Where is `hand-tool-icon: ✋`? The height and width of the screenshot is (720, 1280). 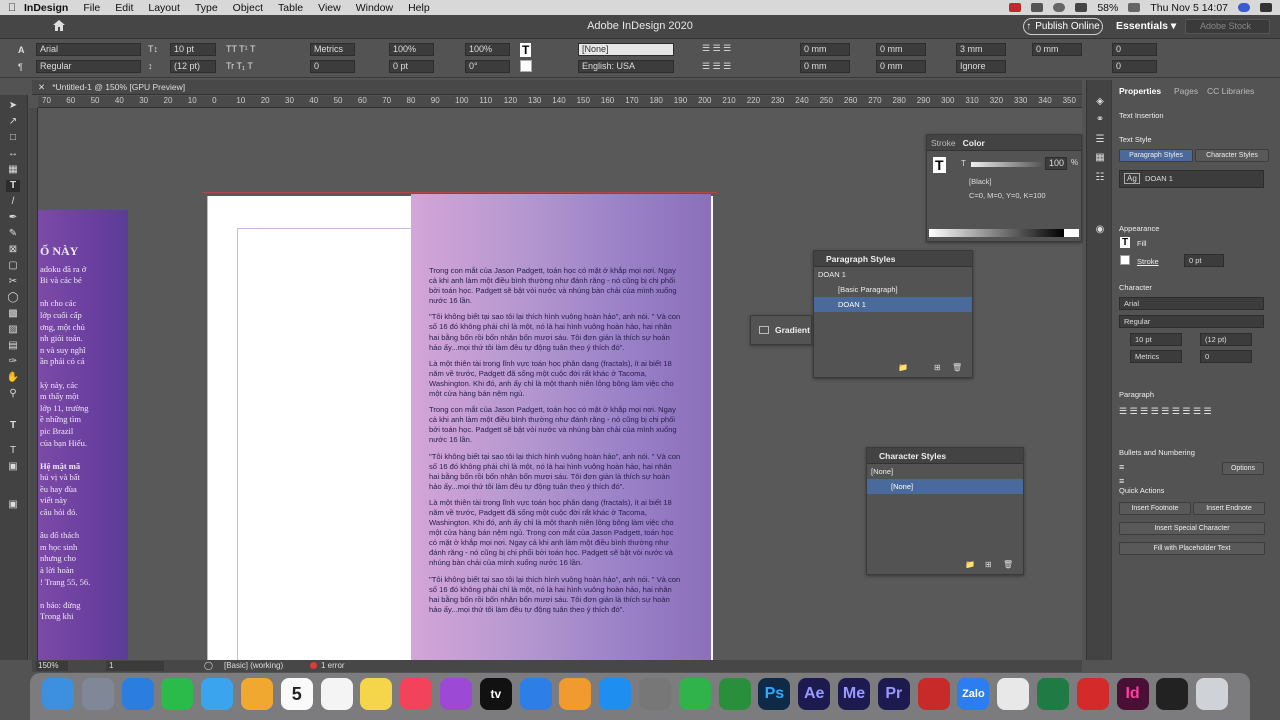
hand-tool-icon: ✋ is located at coordinates (13, 378).